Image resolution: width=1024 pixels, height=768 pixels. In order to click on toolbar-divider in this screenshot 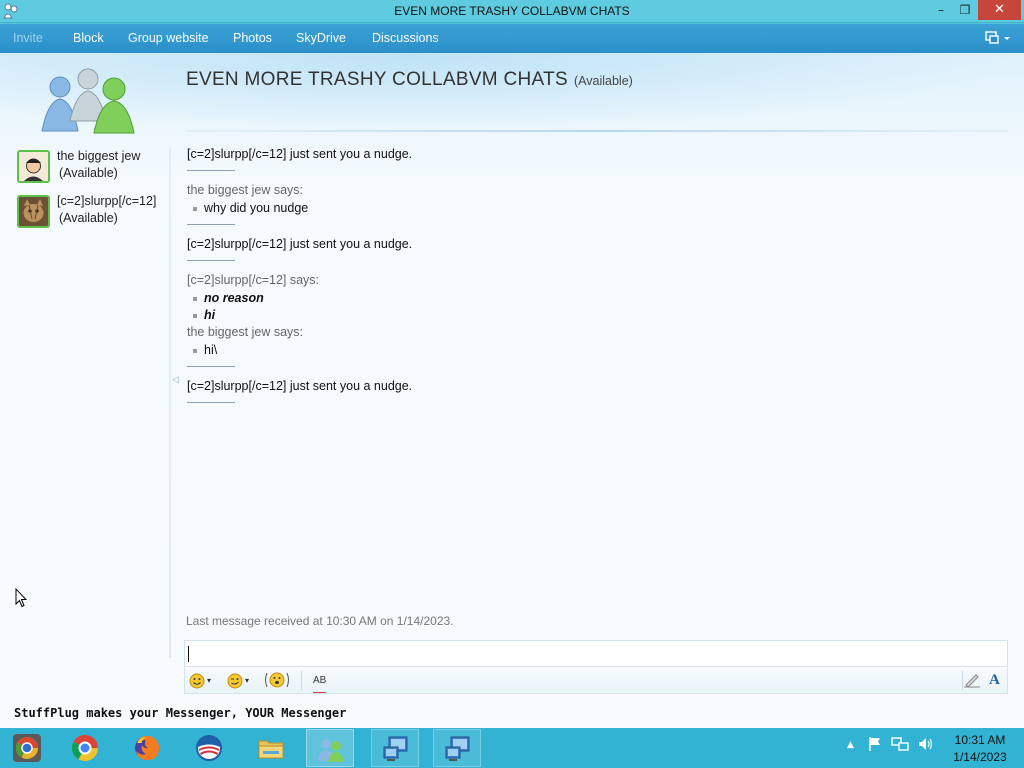, I will do `click(301, 680)`.